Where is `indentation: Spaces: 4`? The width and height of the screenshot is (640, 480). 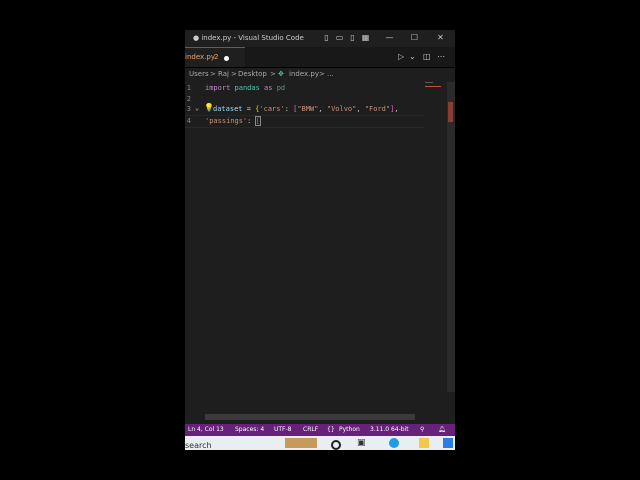
indentation: Spaces: 4 is located at coordinates (249, 429).